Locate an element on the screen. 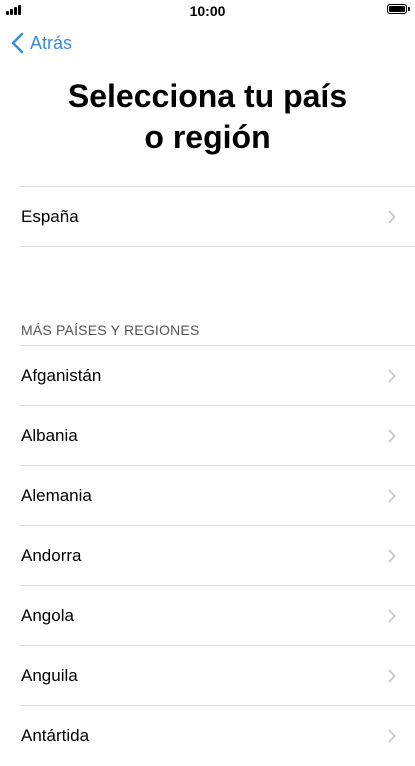  back-label: Atrás is located at coordinates (51, 42).